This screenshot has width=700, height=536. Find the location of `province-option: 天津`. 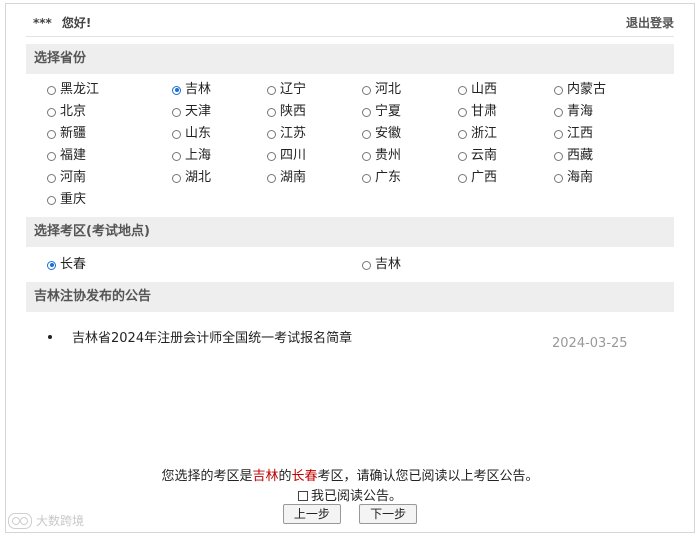

province-option: 天津 is located at coordinates (191, 112).